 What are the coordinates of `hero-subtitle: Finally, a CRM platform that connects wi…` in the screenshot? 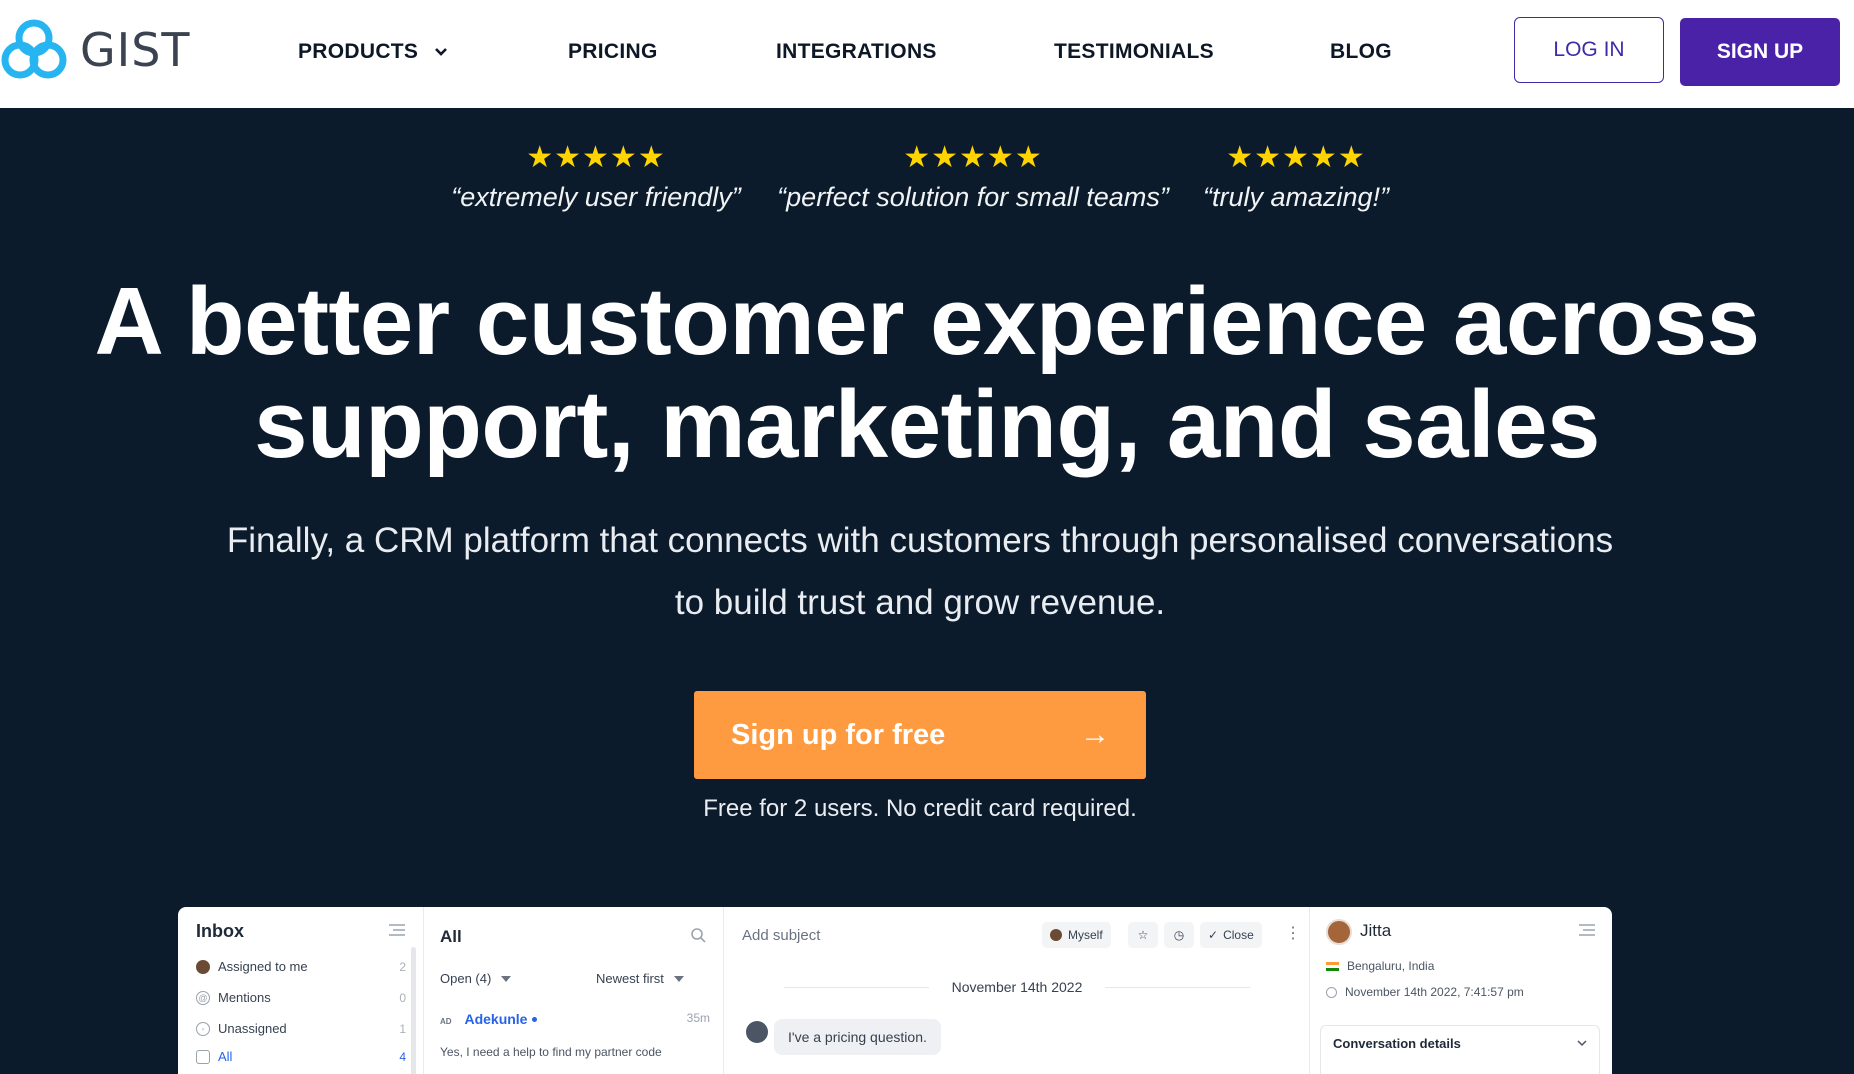 It's located at (920, 572).